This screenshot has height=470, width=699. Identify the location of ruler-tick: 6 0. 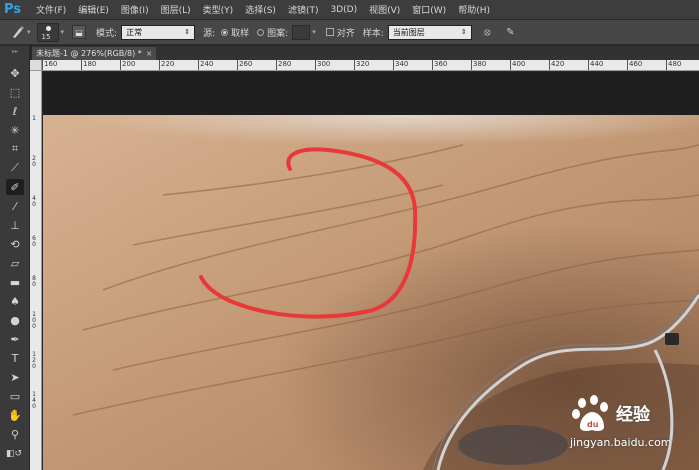
(34, 241).